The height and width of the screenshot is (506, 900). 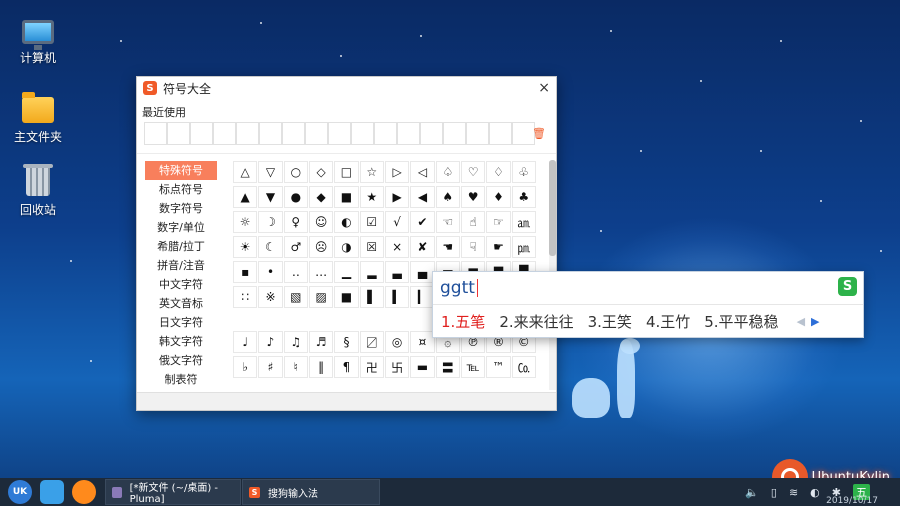 What do you see at coordinates (473, 247) in the screenshot?
I see `symbol-cell: ☟` at bounding box center [473, 247].